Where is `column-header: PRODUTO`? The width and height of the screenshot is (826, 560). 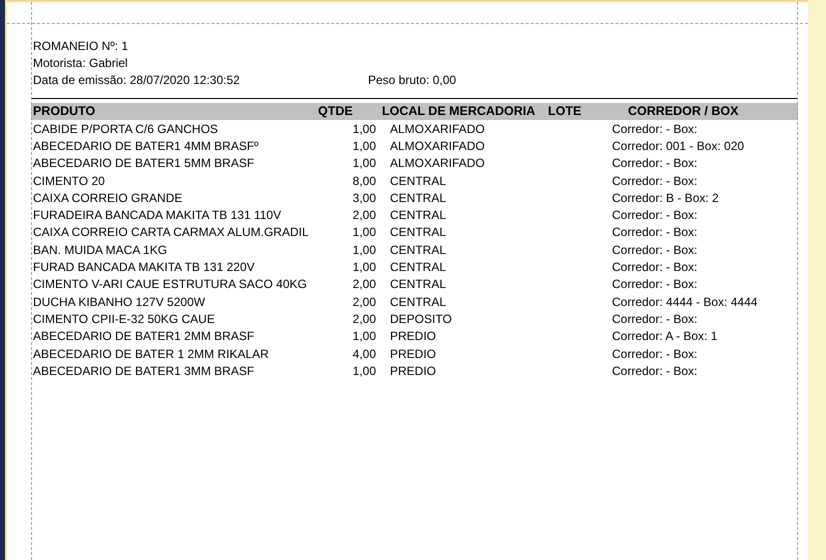 column-header: PRODUTO is located at coordinates (64, 111).